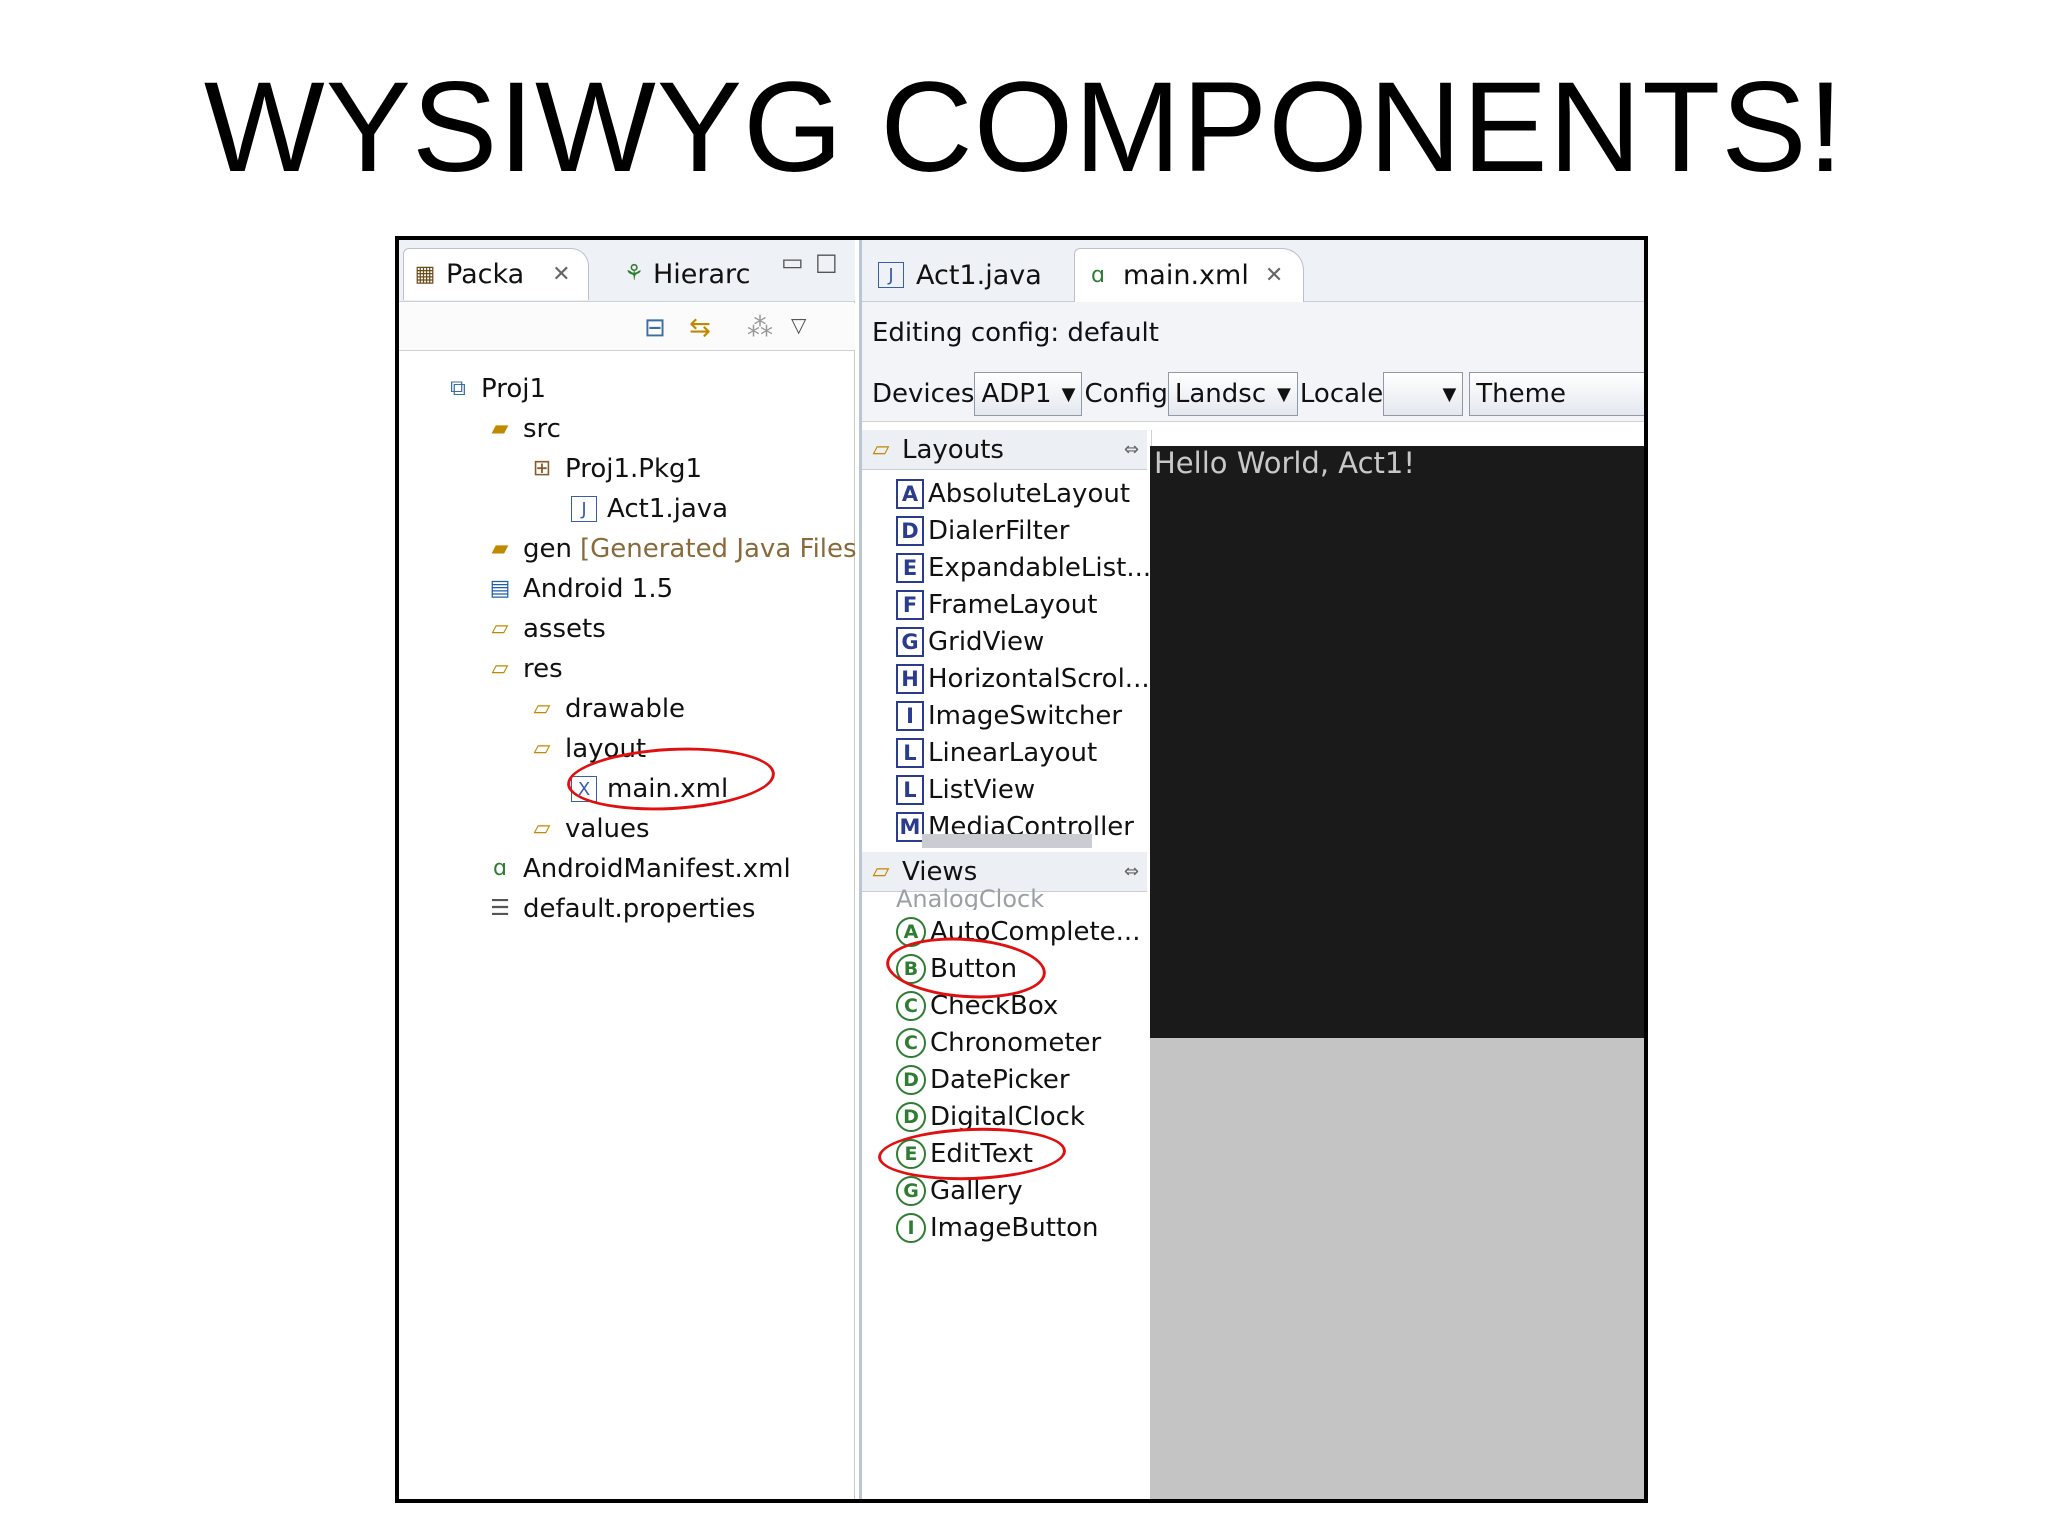 The image size is (2048, 1536). Describe the element at coordinates (1423, 394) in the screenshot. I see `locale-select: ▼` at that location.